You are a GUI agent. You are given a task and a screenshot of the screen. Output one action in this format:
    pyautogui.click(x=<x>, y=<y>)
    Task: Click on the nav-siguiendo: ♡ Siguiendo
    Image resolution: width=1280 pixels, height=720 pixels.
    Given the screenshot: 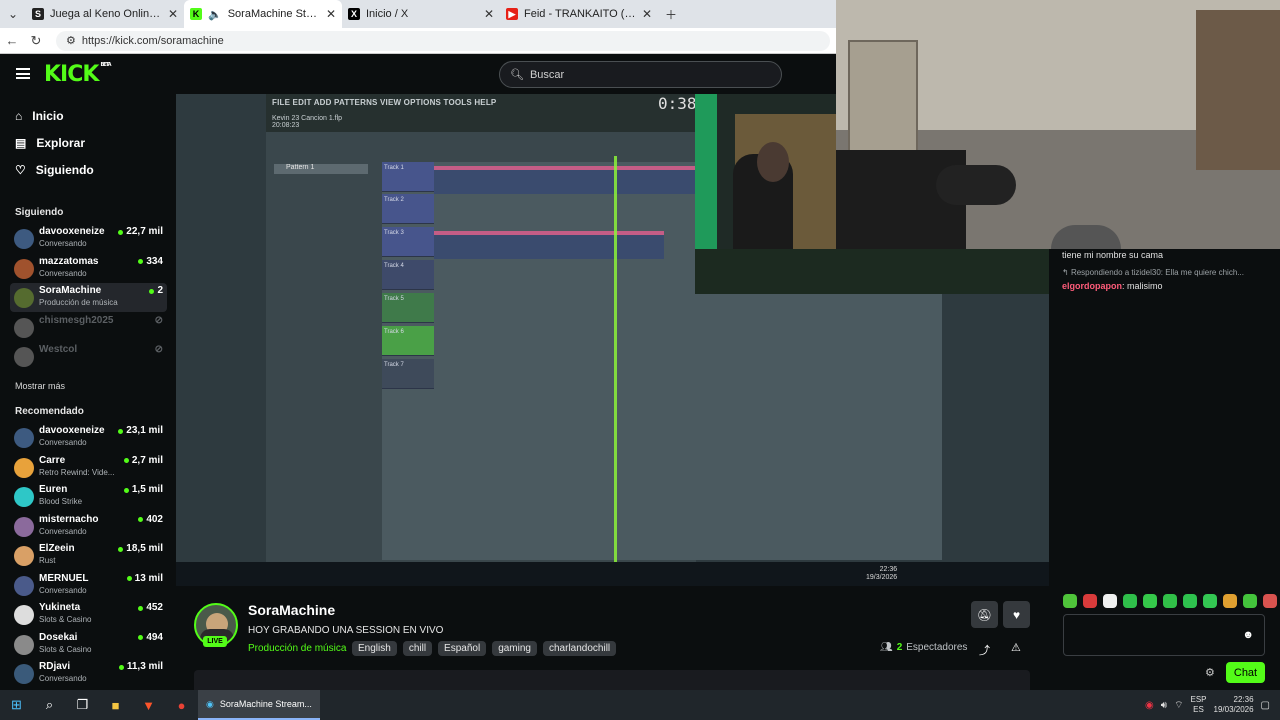 What is the action you would take?
    pyautogui.click(x=54, y=170)
    